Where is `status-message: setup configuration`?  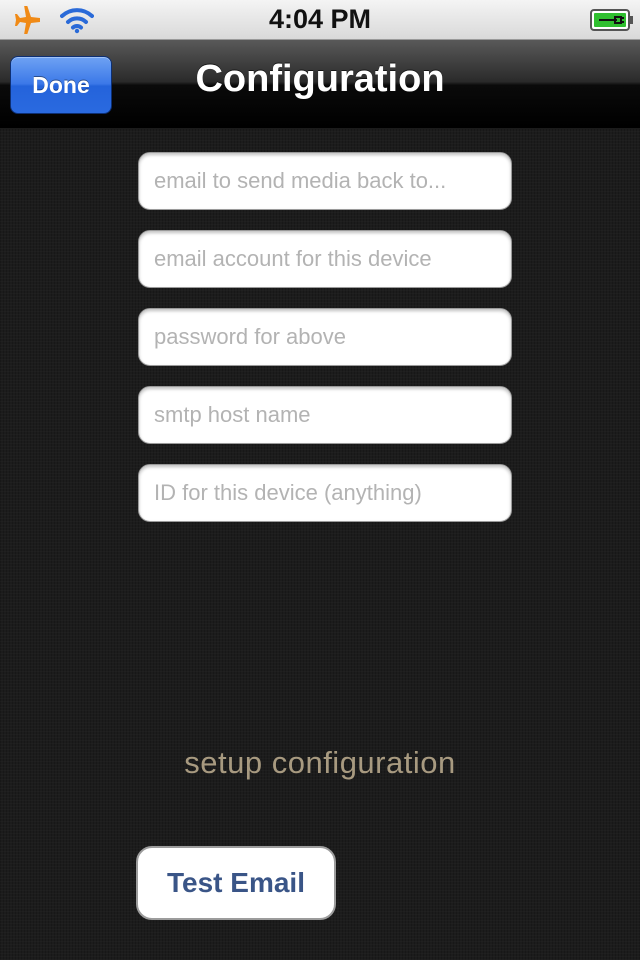
status-message: setup configuration is located at coordinates (320, 762).